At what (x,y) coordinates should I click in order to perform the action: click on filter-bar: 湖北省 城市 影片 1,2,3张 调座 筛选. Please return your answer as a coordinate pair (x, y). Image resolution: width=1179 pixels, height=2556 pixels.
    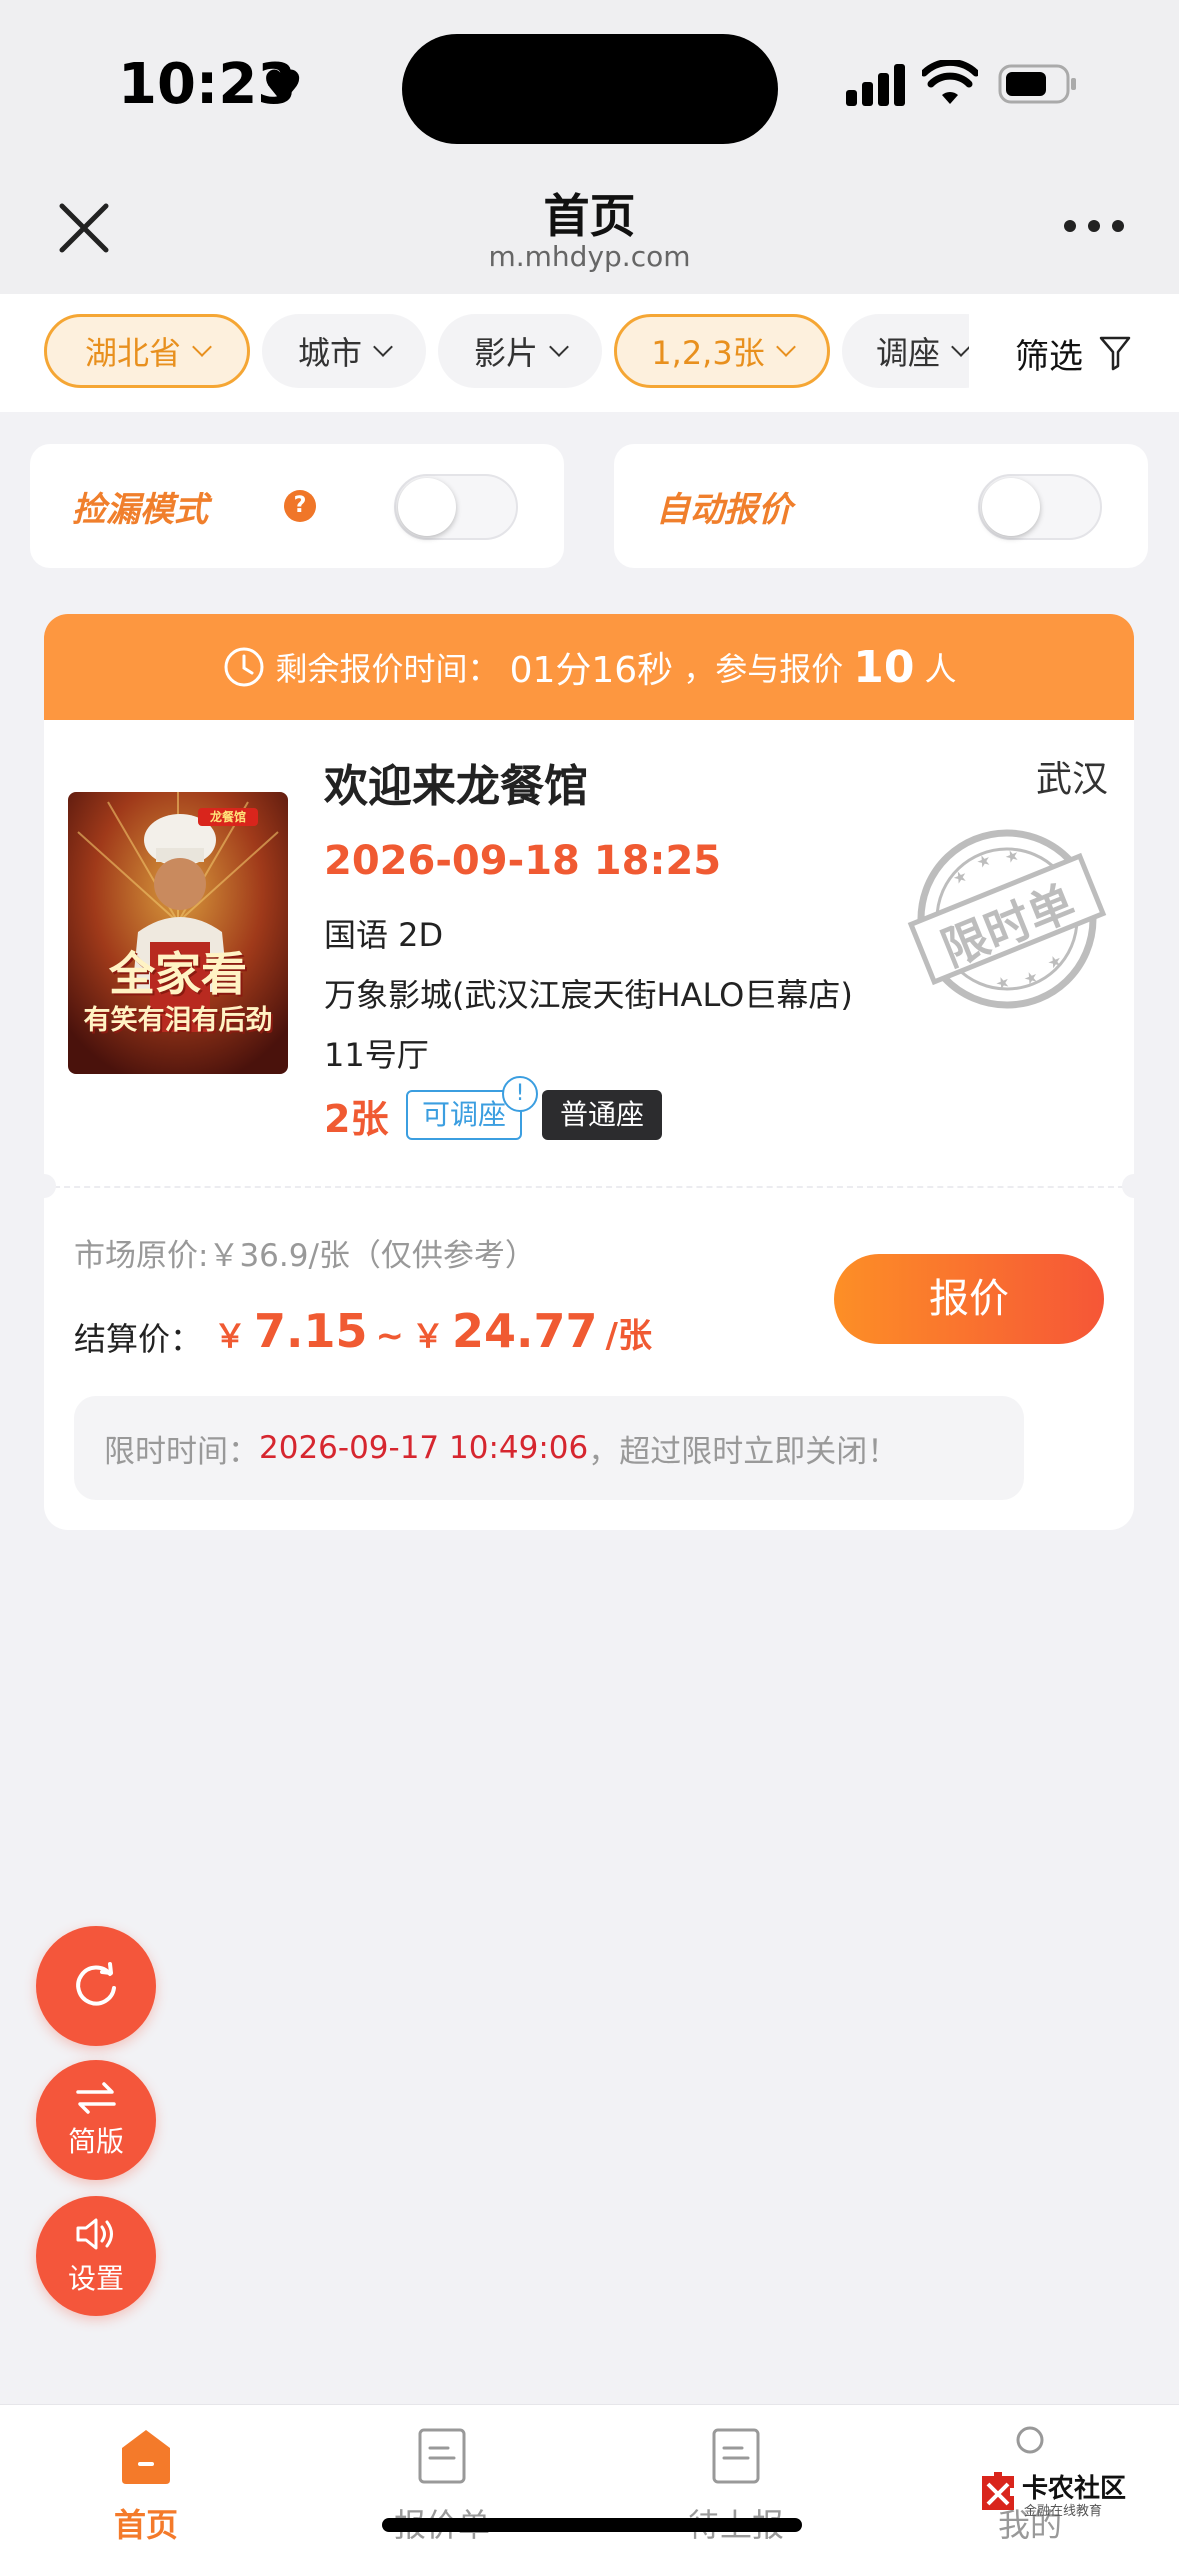
    Looking at the image, I should click on (589, 353).